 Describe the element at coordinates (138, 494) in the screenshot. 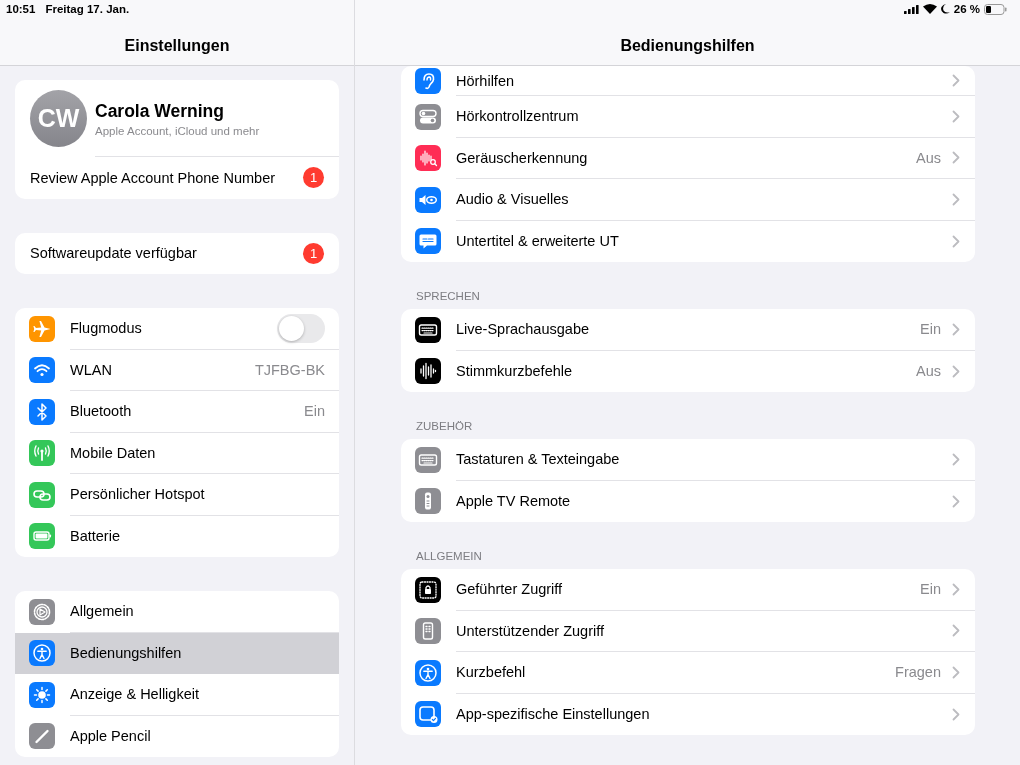

I see `row-label: Persönlicher Hotspot` at that location.